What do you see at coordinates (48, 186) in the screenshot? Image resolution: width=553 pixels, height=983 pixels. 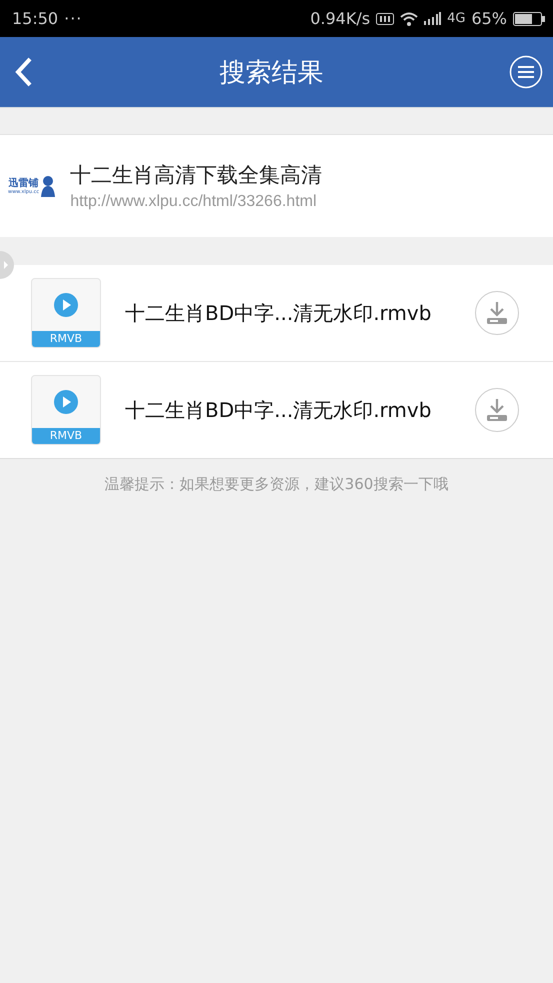 I see `person-icon` at bounding box center [48, 186].